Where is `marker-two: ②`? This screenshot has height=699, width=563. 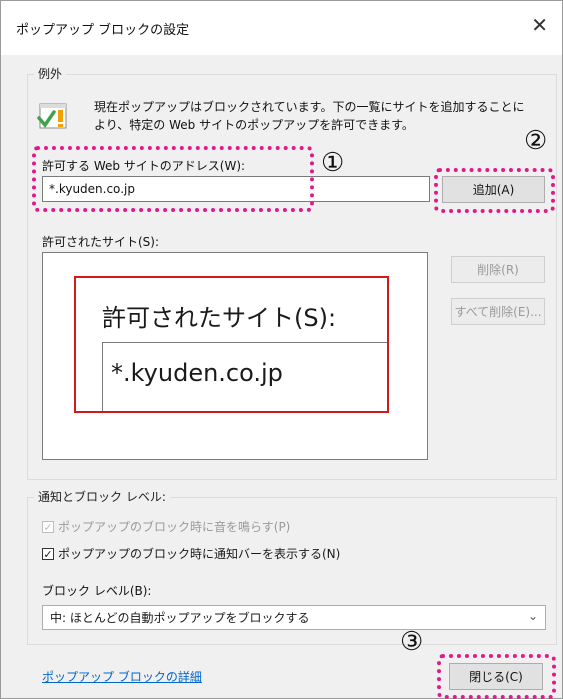
marker-two: ② is located at coordinates (536, 141).